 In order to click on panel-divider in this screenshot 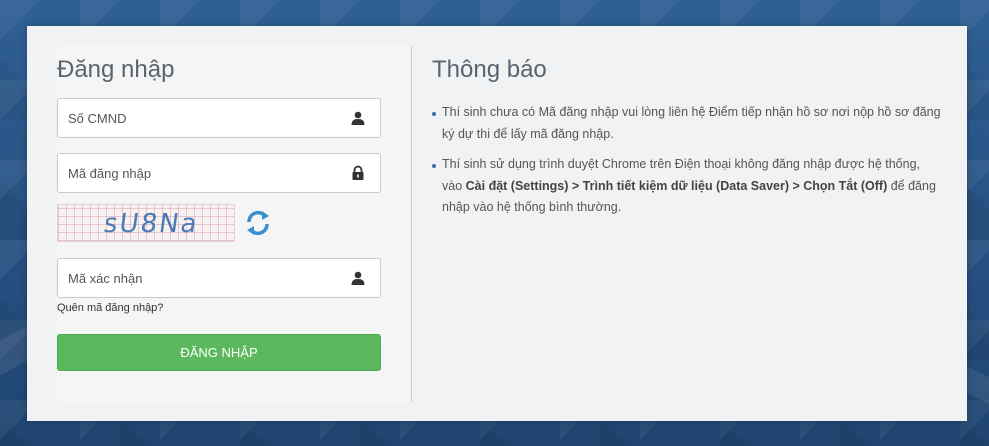, I will do `click(411, 224)`.